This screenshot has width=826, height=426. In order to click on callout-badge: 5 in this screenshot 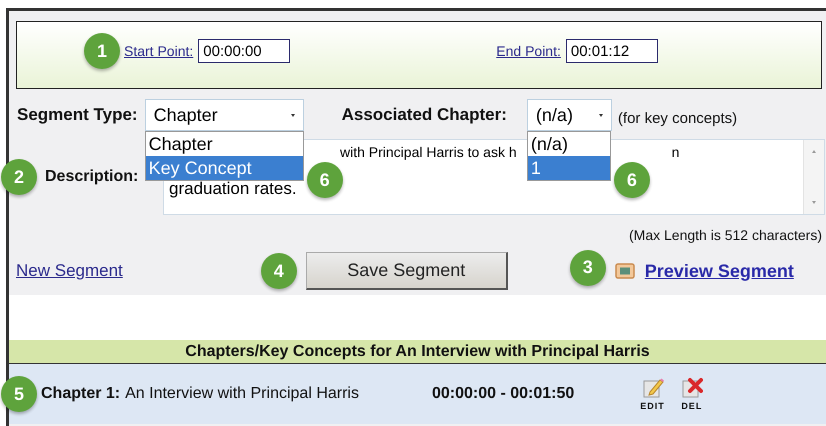, I will do `click(19, 394)`.